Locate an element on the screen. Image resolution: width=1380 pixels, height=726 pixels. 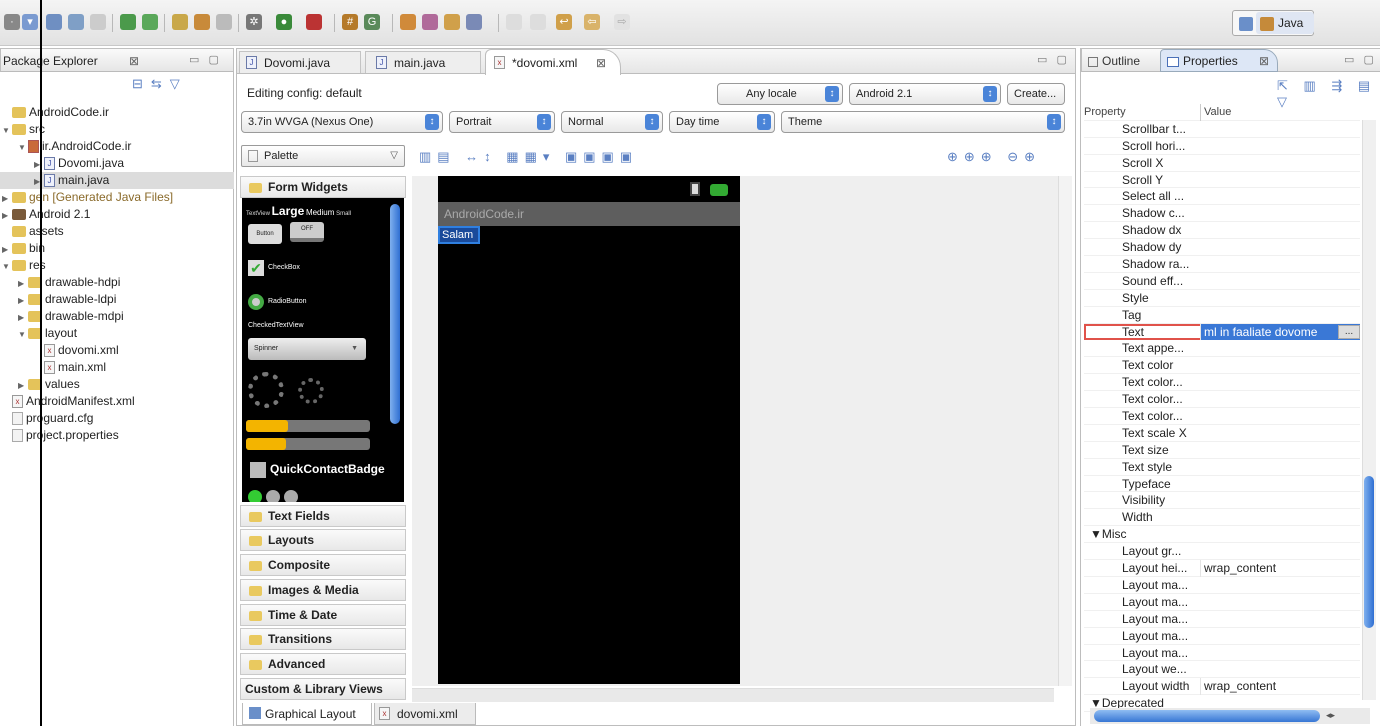
tab-main-java: J main.java is located at coordinates (423, 62).